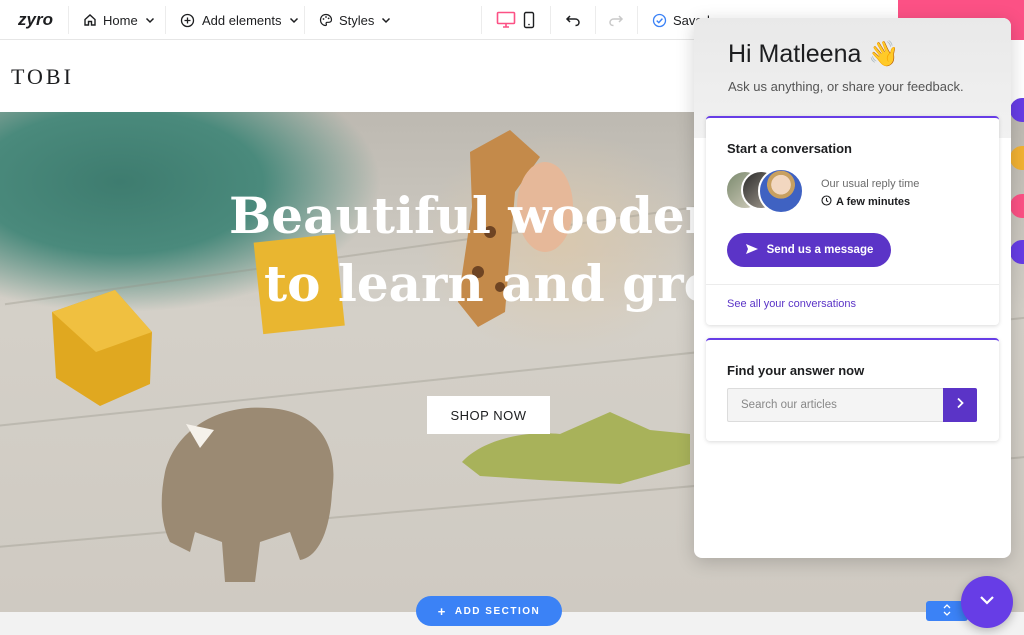  Describe the element at coordinates (826, 202) in the screenshot. I see `clock-icon` at that location.